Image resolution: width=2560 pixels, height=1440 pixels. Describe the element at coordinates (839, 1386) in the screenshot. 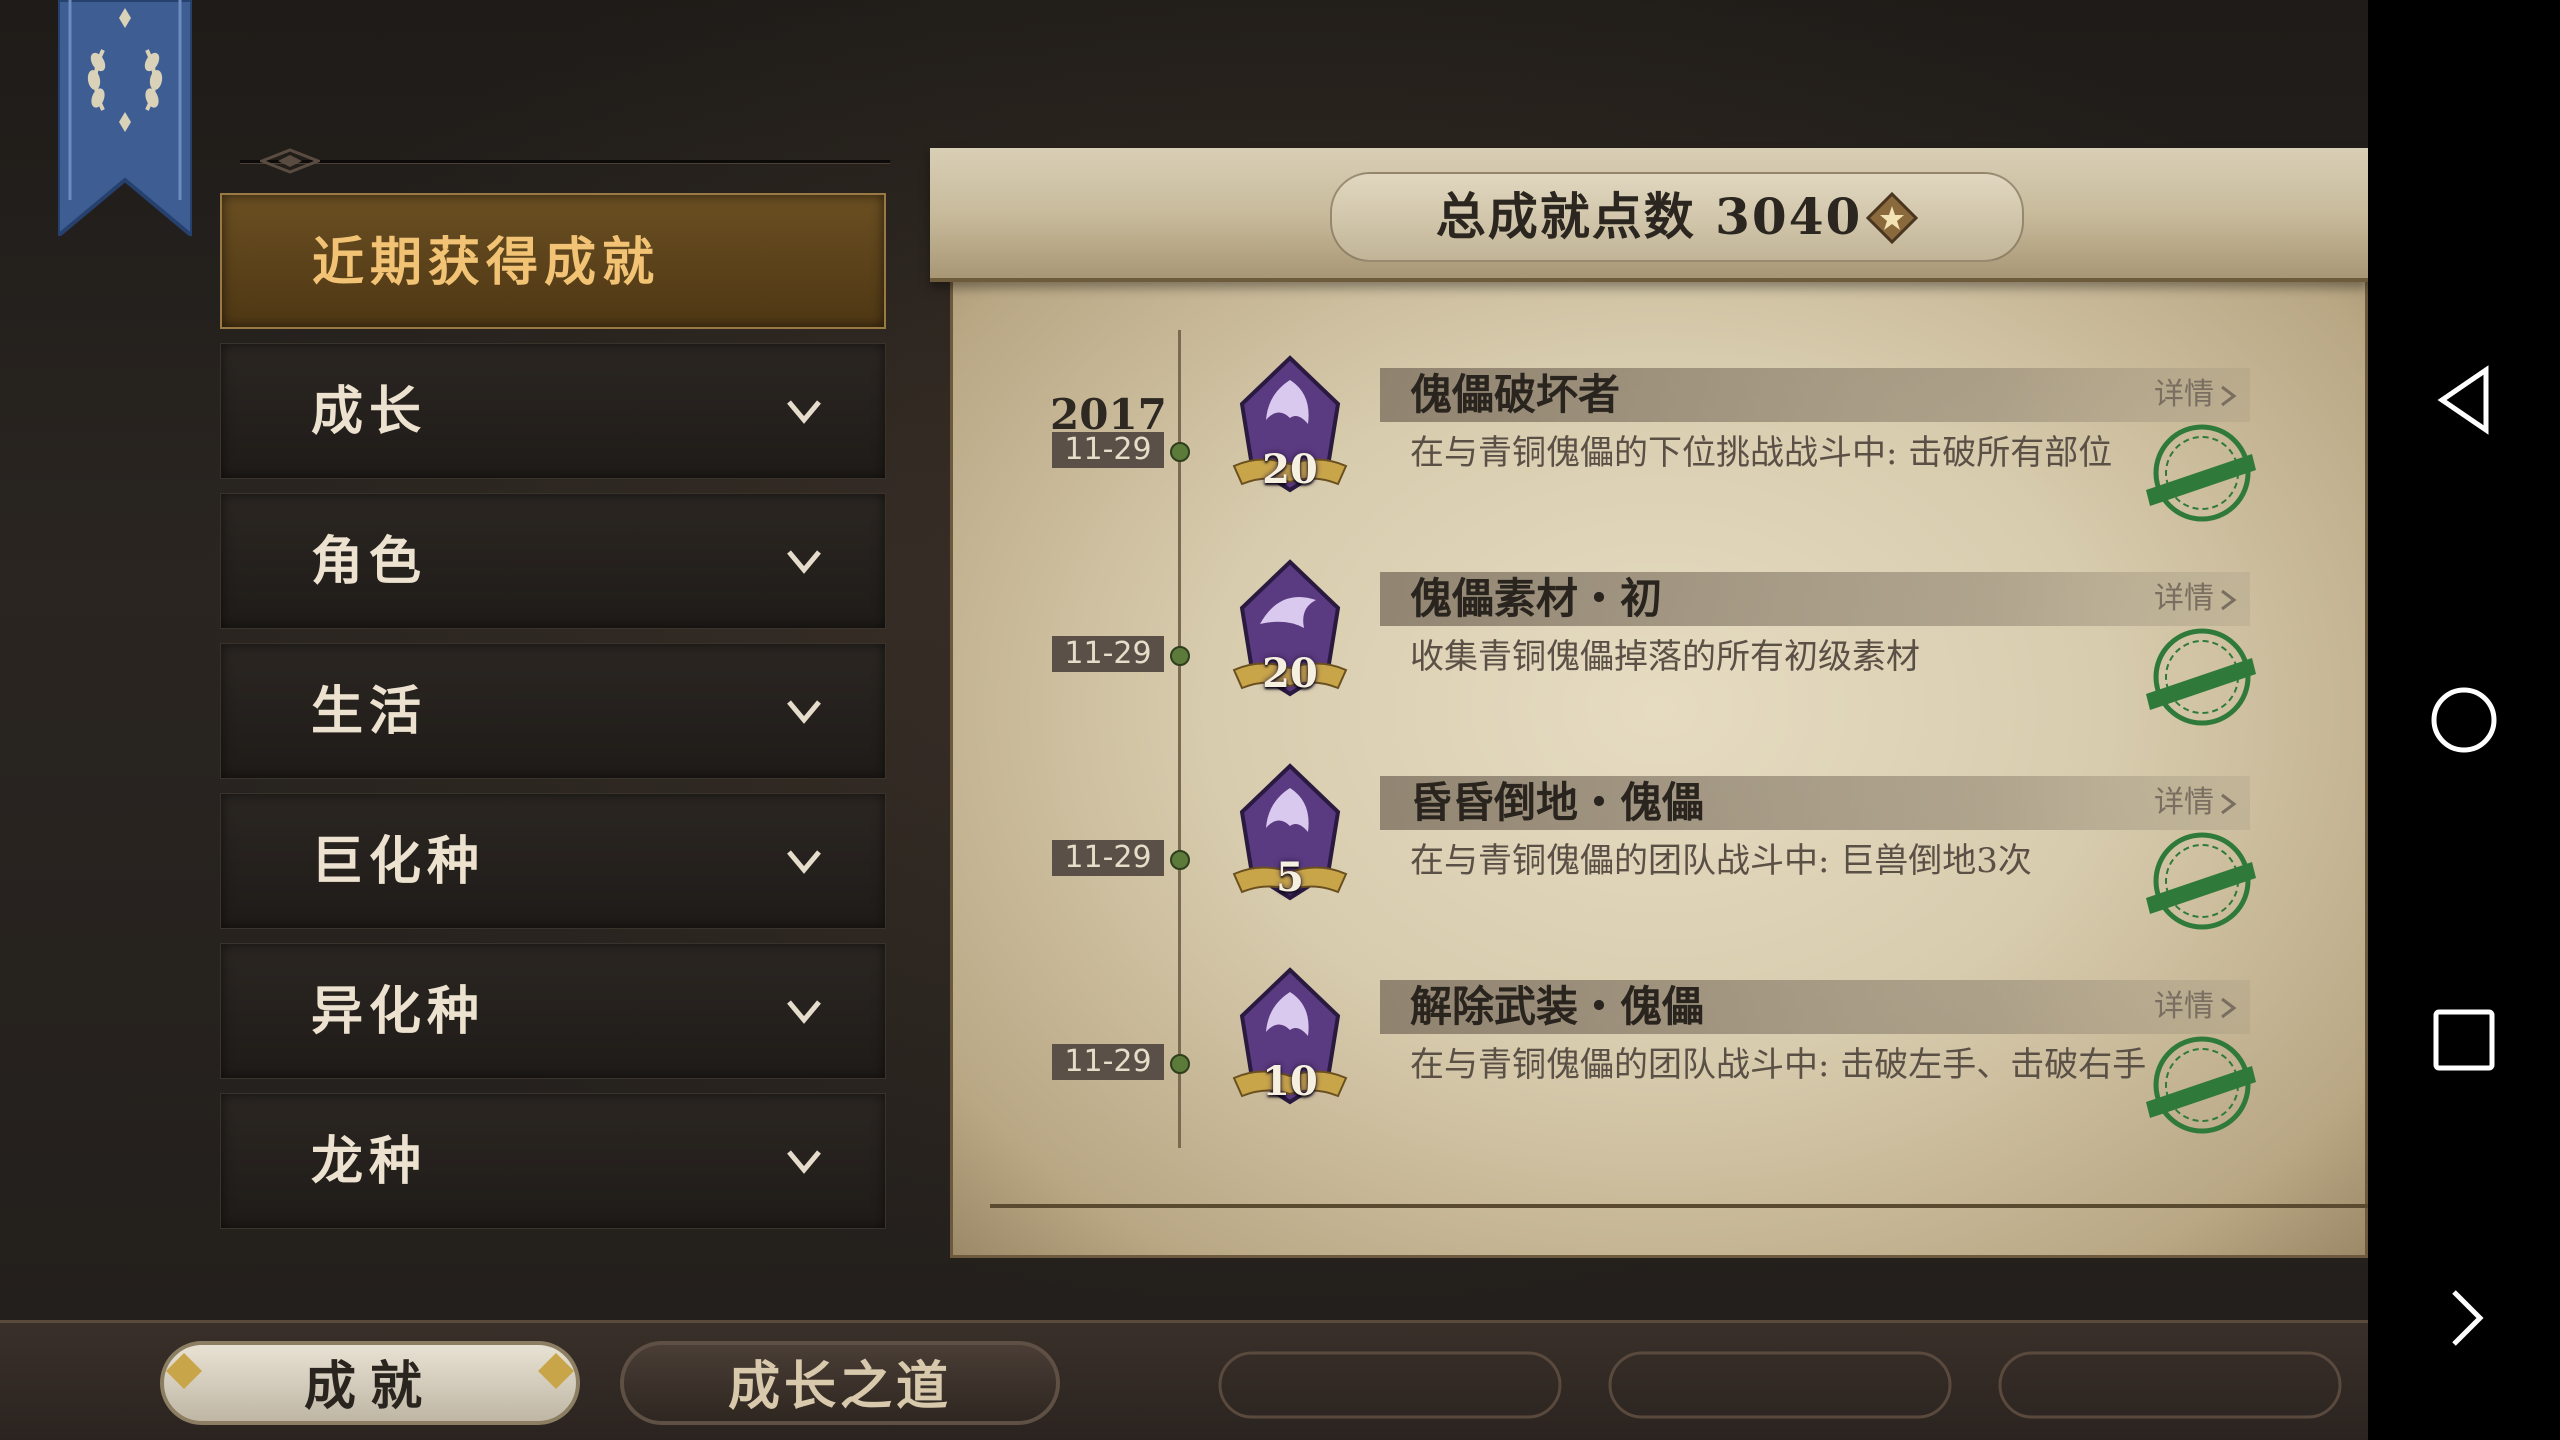

I see `tab-label: 成长之道` at that location.